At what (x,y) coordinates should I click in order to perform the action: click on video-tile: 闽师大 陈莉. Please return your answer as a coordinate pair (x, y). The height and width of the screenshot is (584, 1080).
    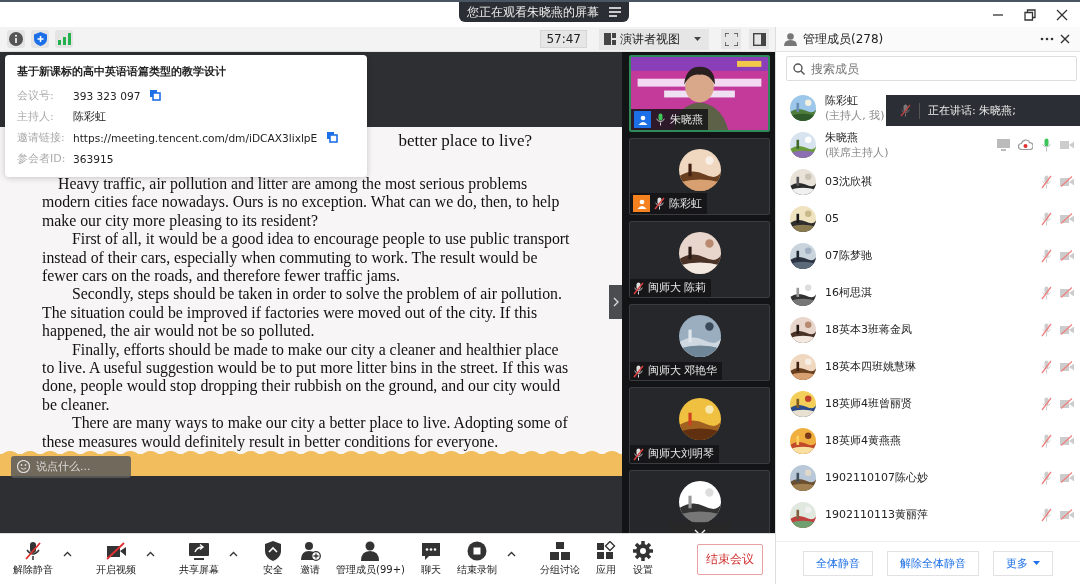
    Looking at the image, I should click on (699, 259).